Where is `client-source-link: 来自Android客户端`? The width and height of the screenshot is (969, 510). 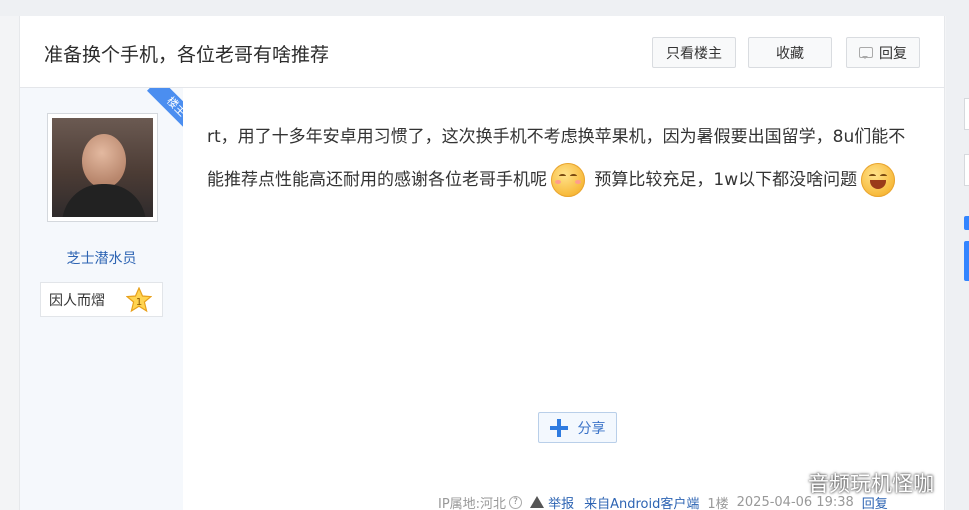 client-source-link: 来自Android客户端 is located at coordinates (641, 501).